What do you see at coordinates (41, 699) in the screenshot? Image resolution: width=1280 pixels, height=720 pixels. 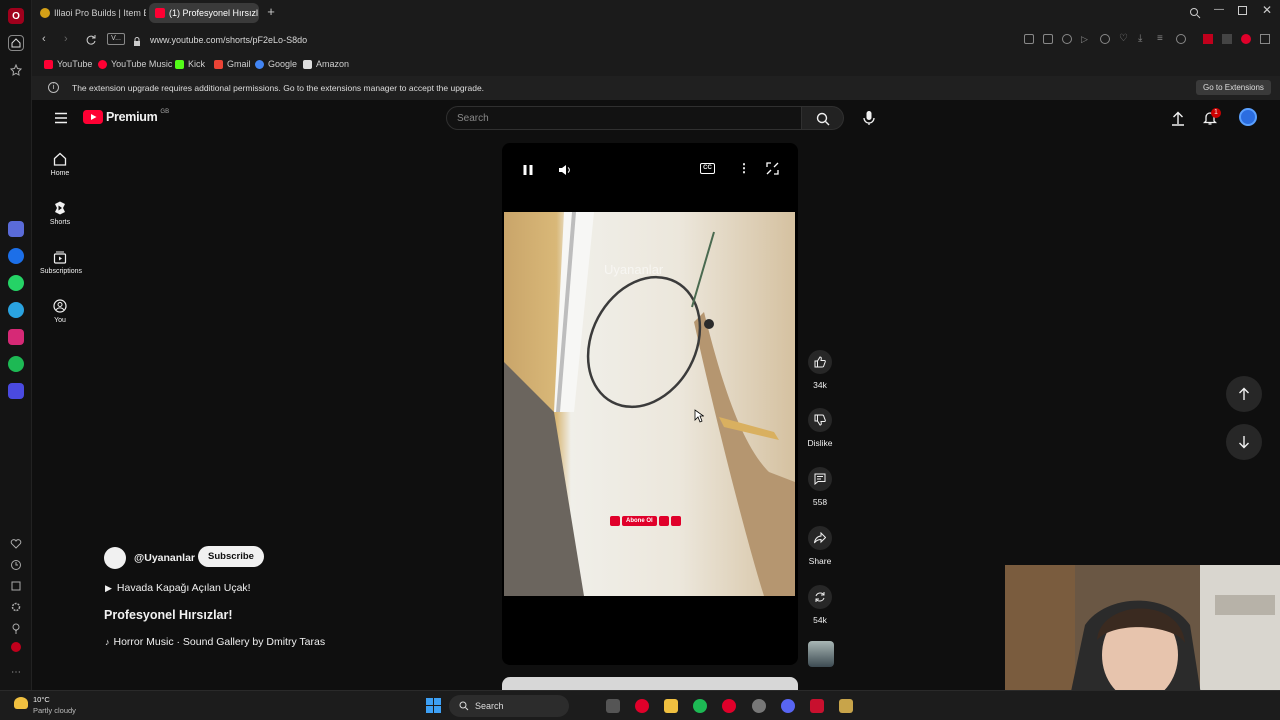 I see `weather-temp: 10°C` at bounding box center [41, 699].